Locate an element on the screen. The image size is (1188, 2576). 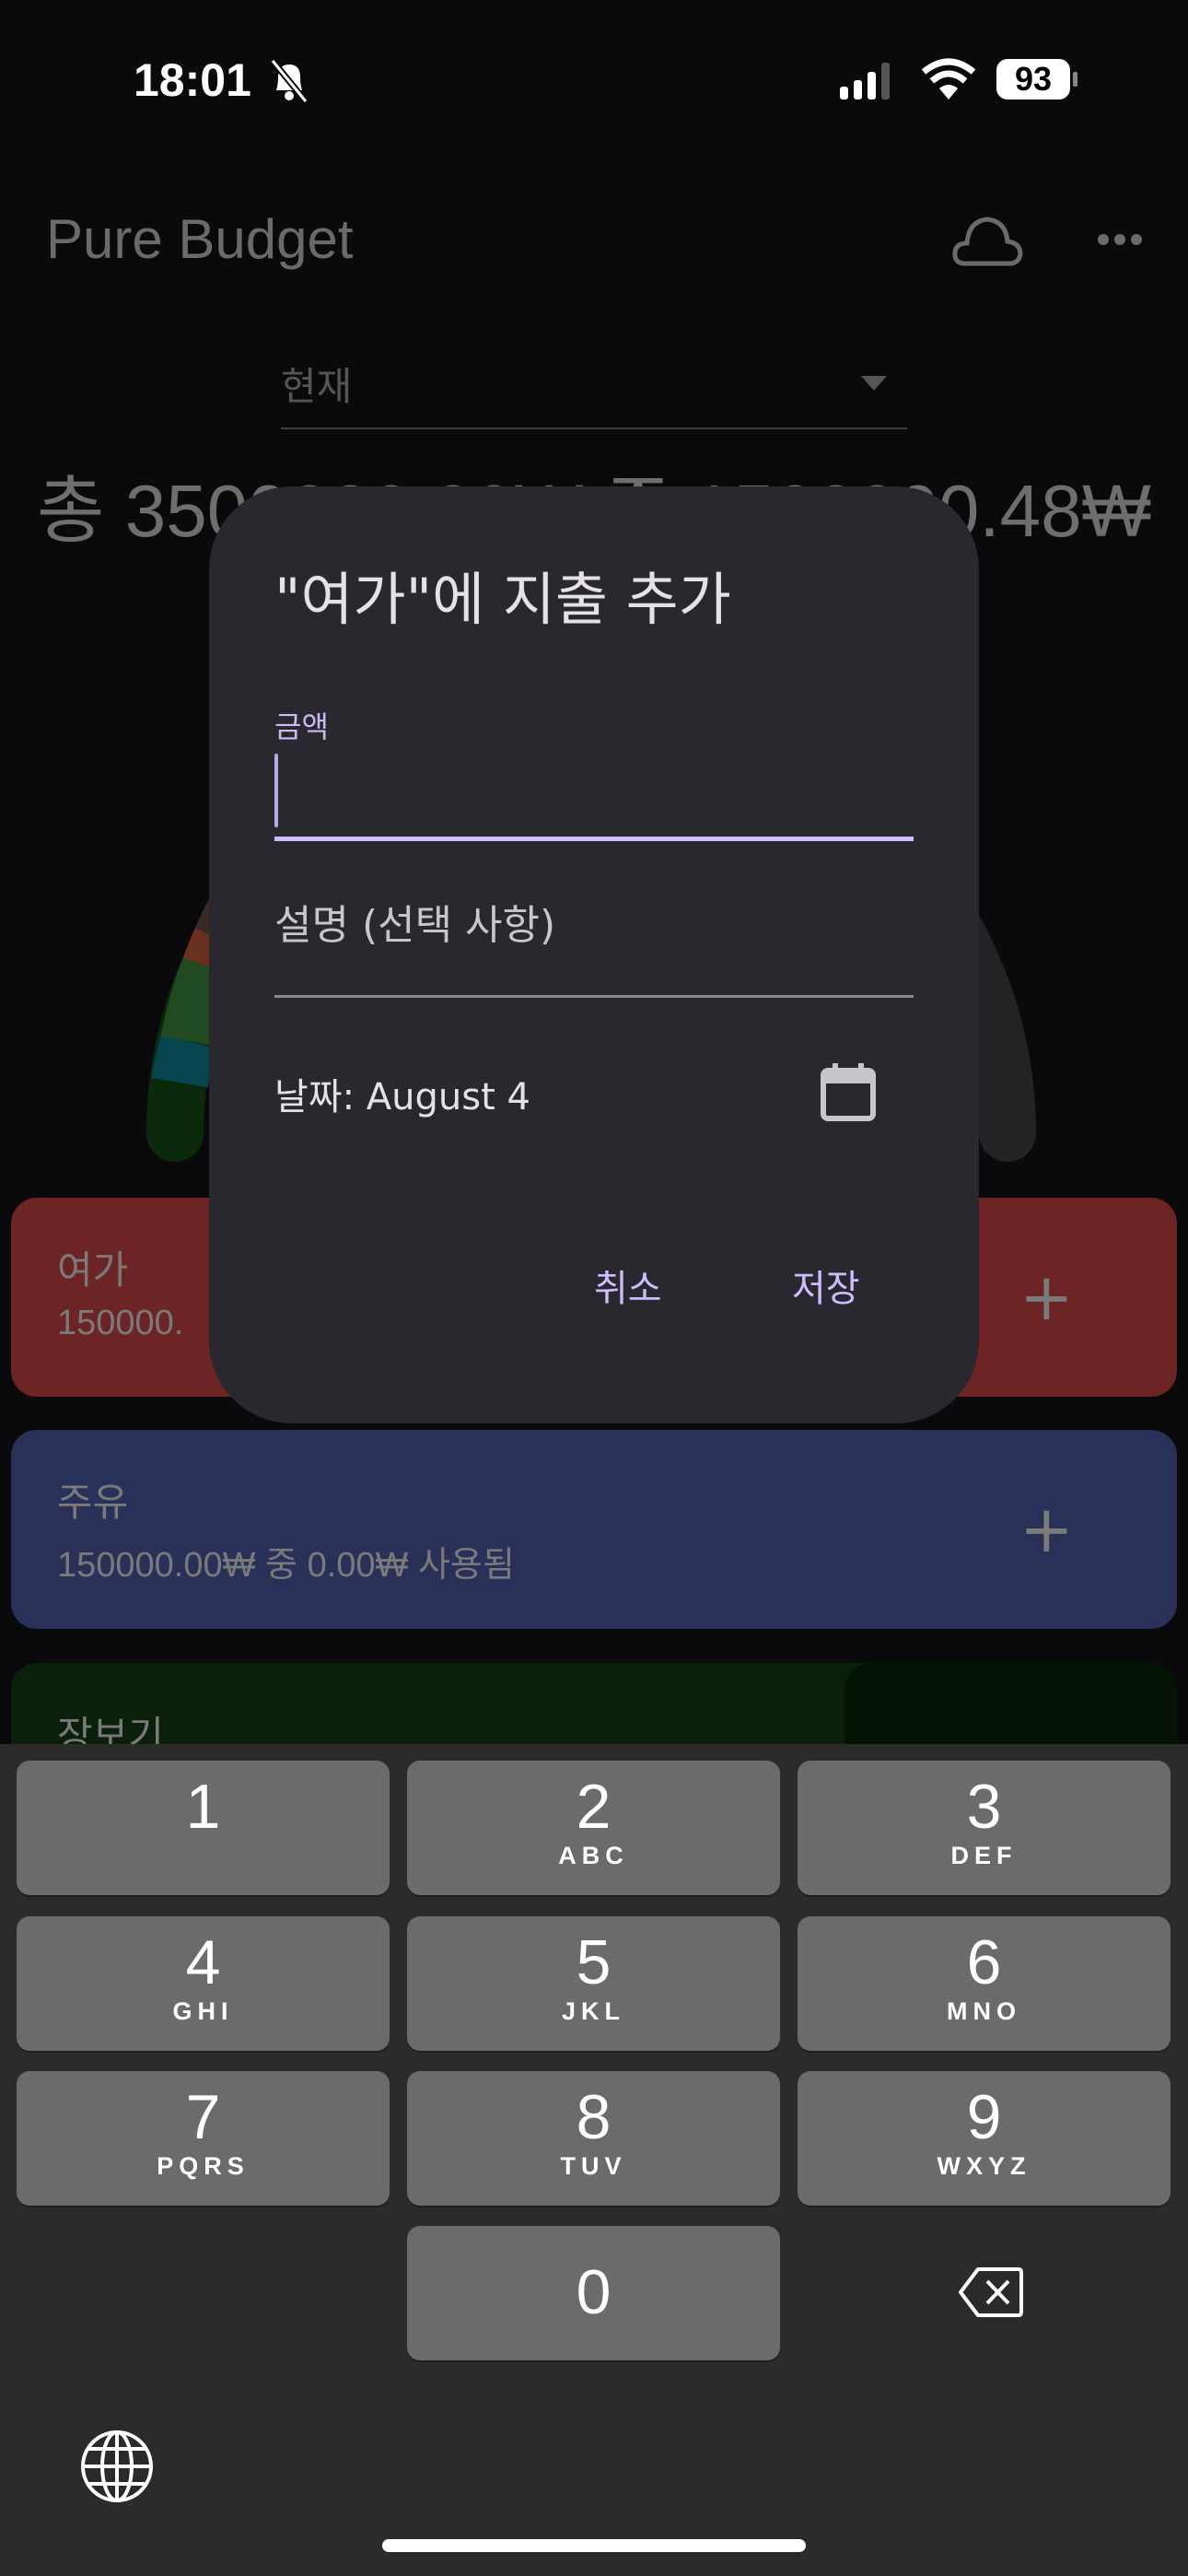
status-time: 18:01 is located at coordinates (192, 80).